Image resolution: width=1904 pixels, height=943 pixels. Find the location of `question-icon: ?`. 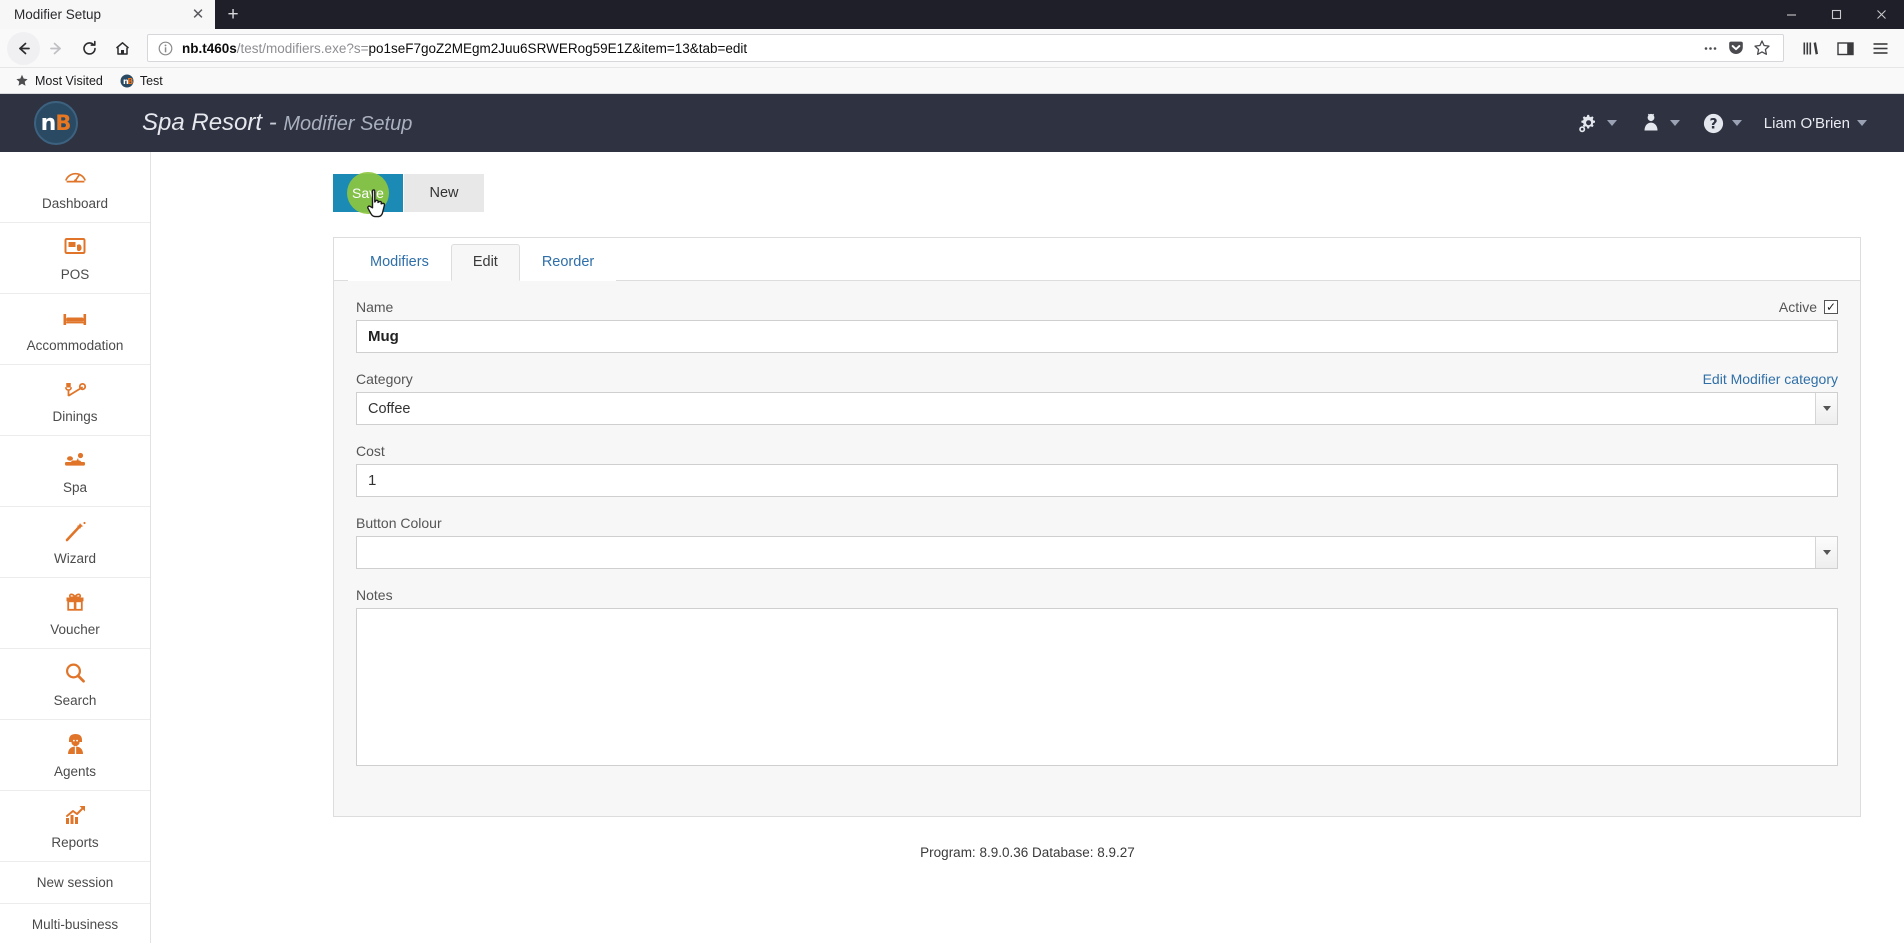

question-icon: ? is located at coordinates (1713, 123).